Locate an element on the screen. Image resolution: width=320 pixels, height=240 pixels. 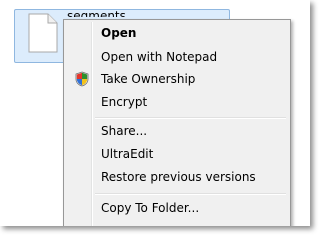
menu-item-label: Open with Notepad is located at coordinates (159, 57).